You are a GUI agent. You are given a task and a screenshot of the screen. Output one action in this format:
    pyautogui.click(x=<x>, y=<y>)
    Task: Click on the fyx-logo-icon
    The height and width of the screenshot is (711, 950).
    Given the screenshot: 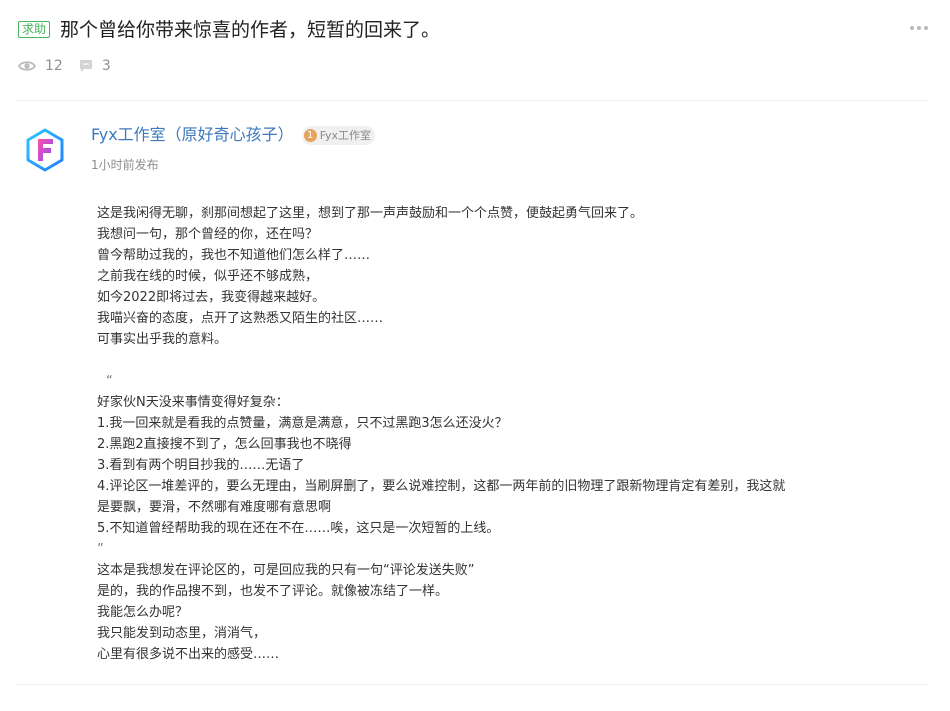 What is the action you would take?
    pyautogui.click(x=45, y=150)
    